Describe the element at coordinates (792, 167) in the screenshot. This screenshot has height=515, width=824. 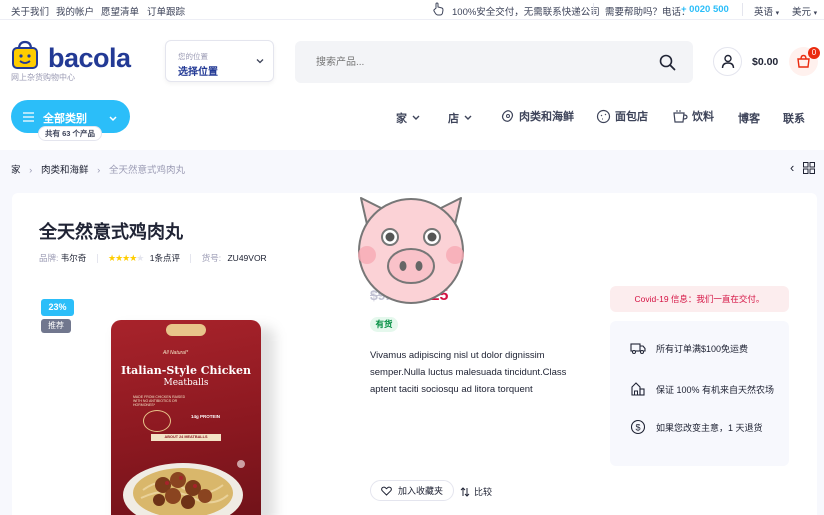
I see `previous-product-icon: ‹` at that location.